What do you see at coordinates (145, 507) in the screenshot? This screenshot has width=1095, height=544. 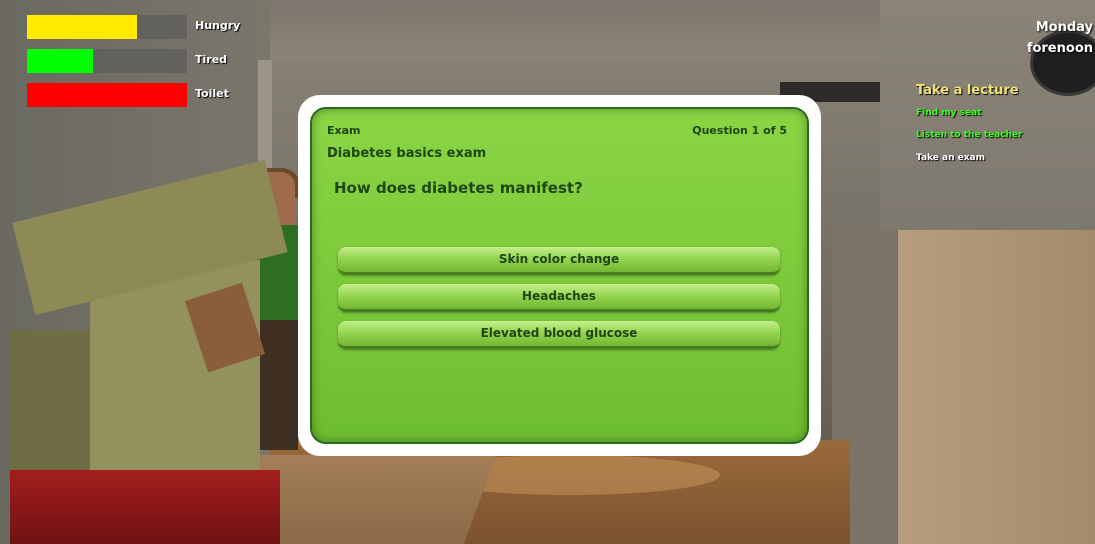 I see `red-chair` at bounding box center [145, 507].